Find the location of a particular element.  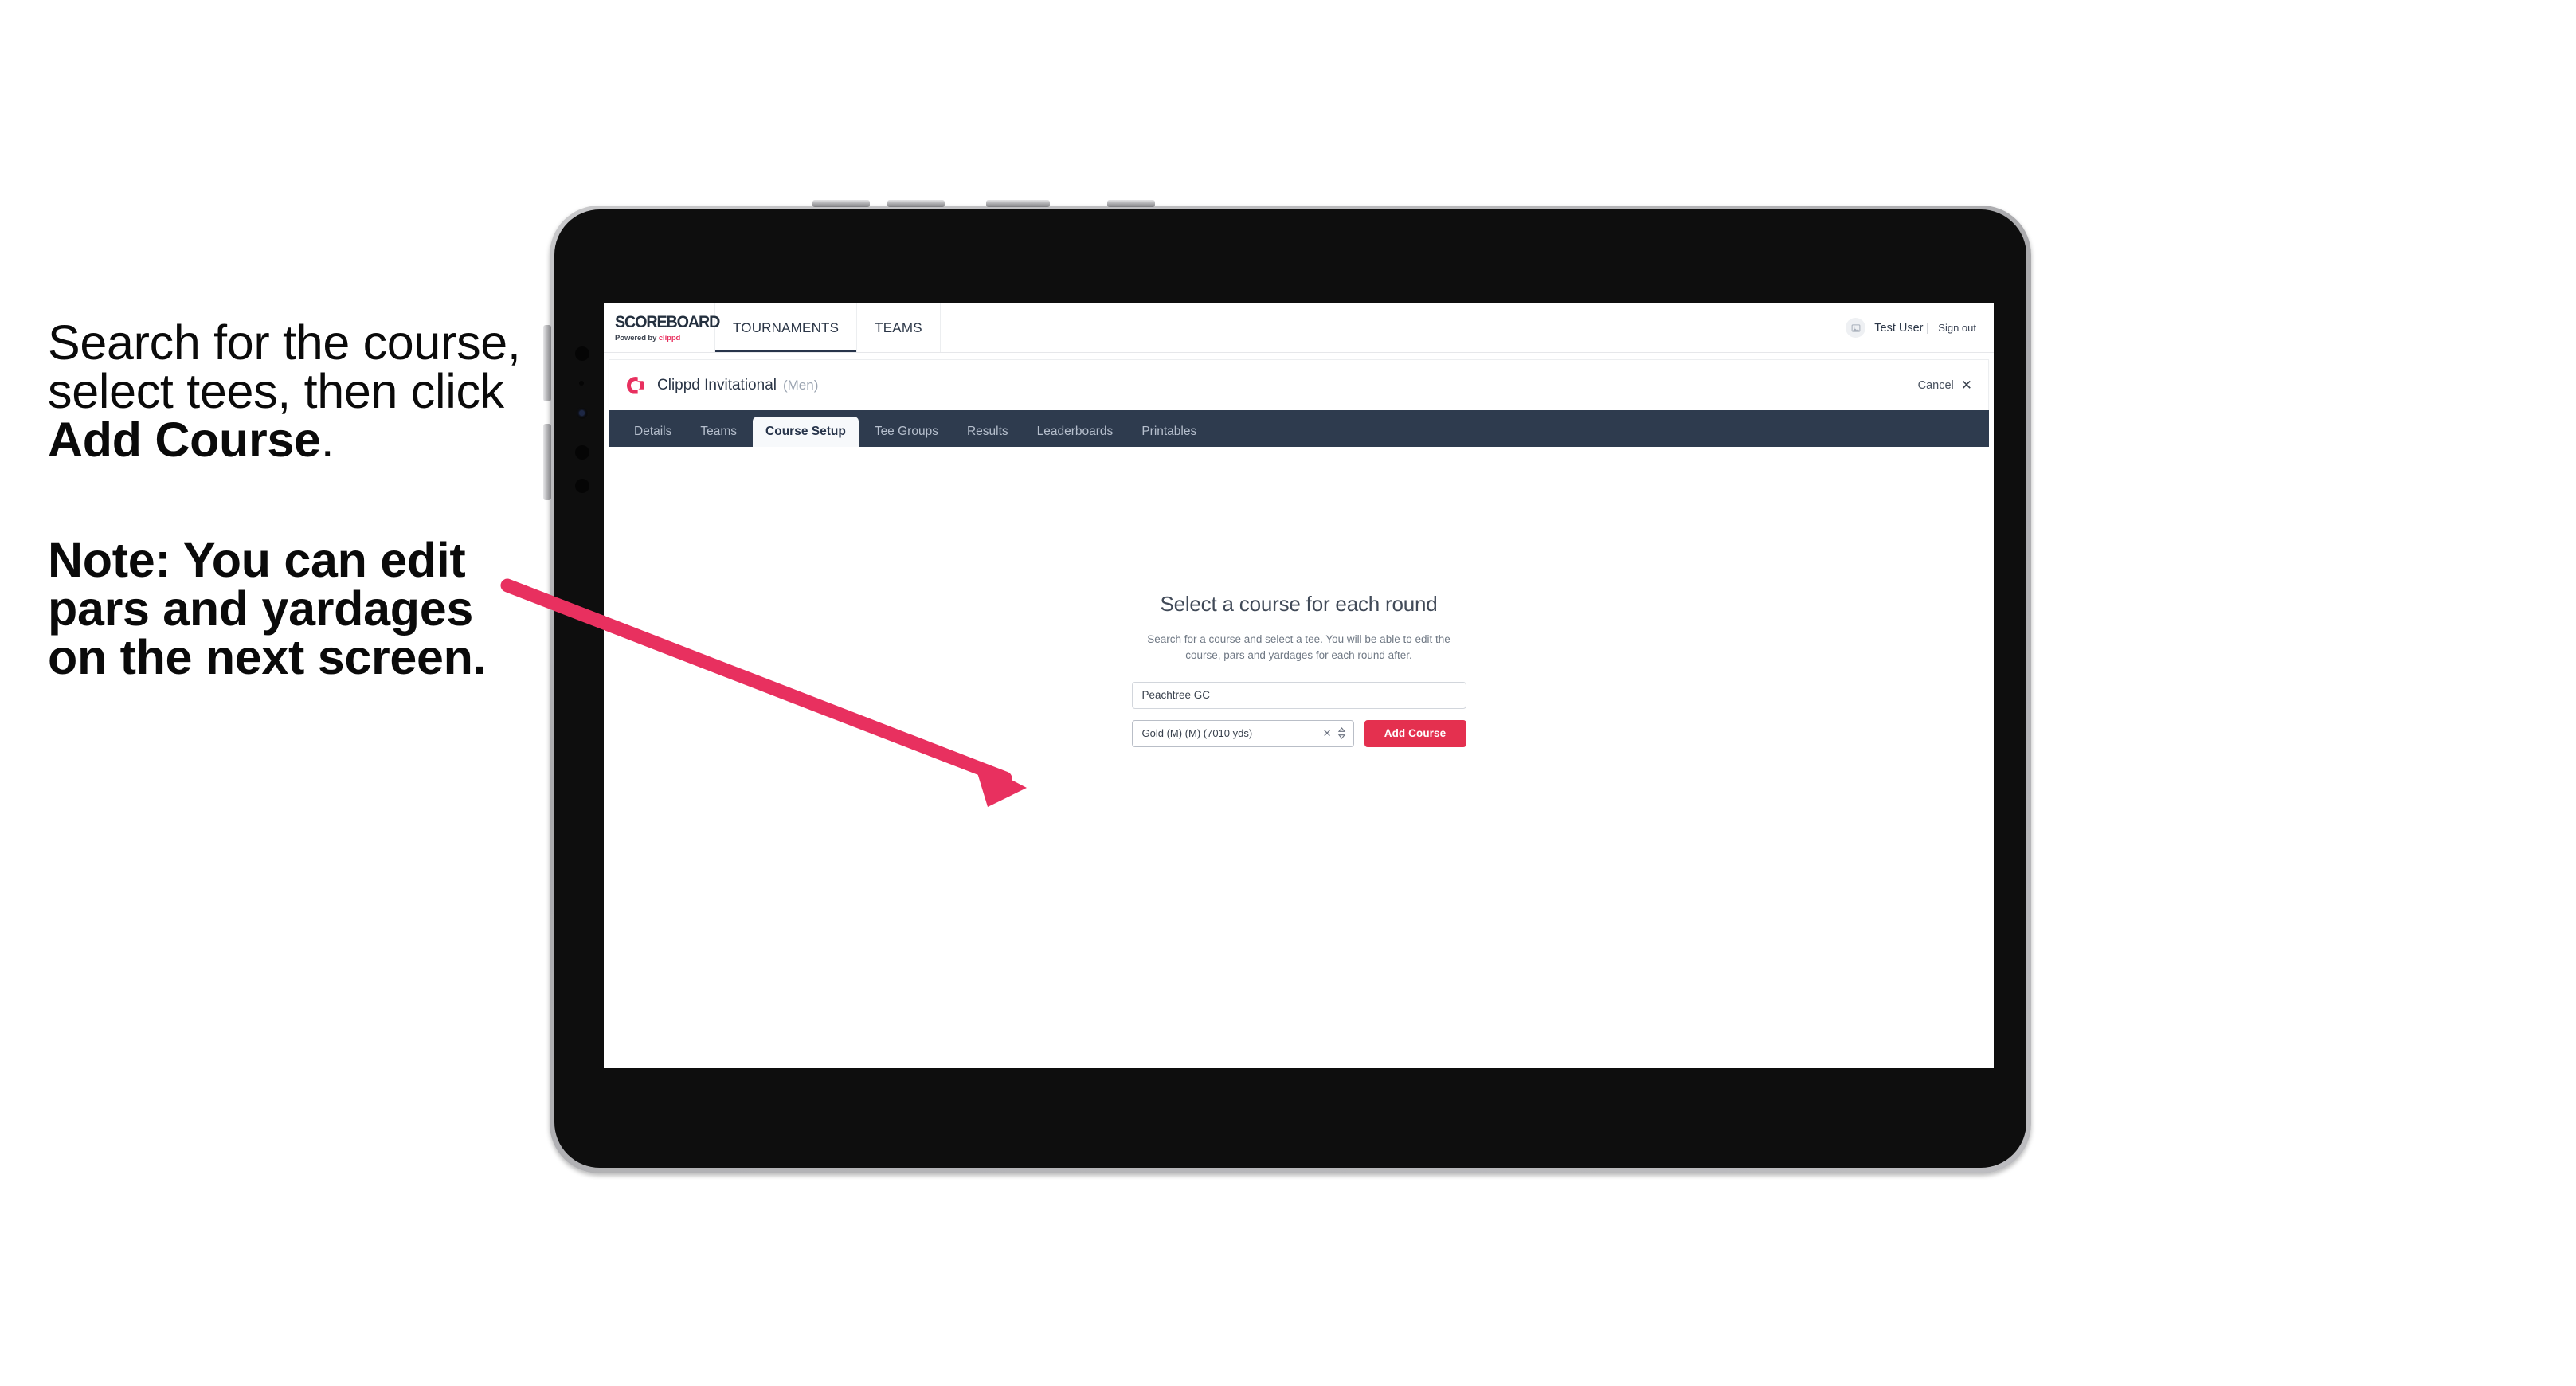

brand-tagline-prefix: Powered by is located at coordinates (637, 338).